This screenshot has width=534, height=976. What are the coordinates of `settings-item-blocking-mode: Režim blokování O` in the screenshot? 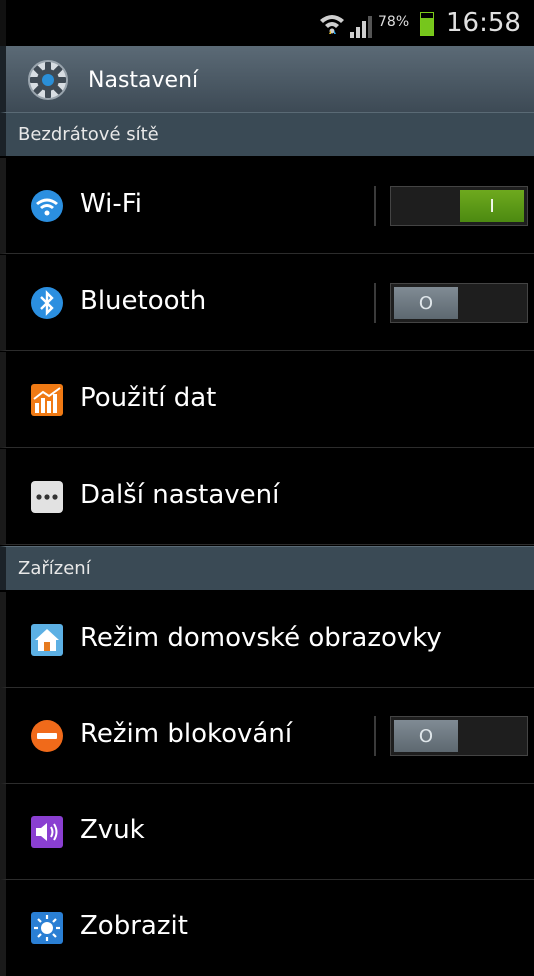 It's located at (267, 736).